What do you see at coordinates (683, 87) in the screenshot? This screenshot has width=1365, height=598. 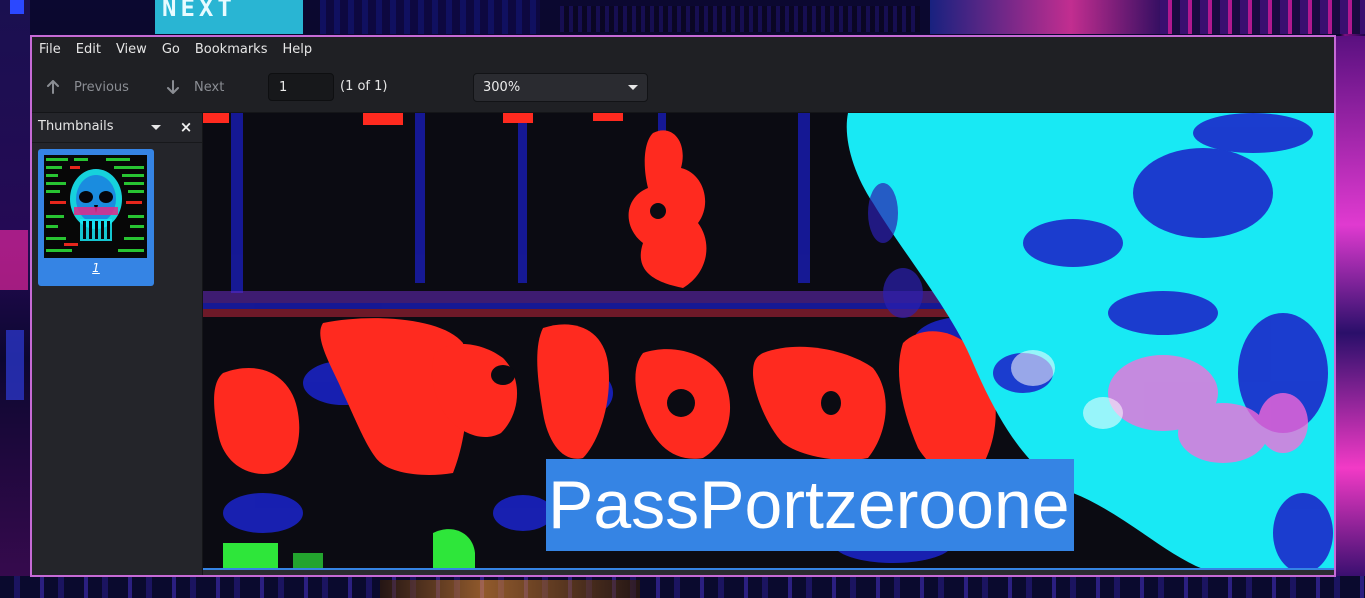 I see `toolbar: Previous Next (1 of 1) 300%` at bounding box center [683, 87].